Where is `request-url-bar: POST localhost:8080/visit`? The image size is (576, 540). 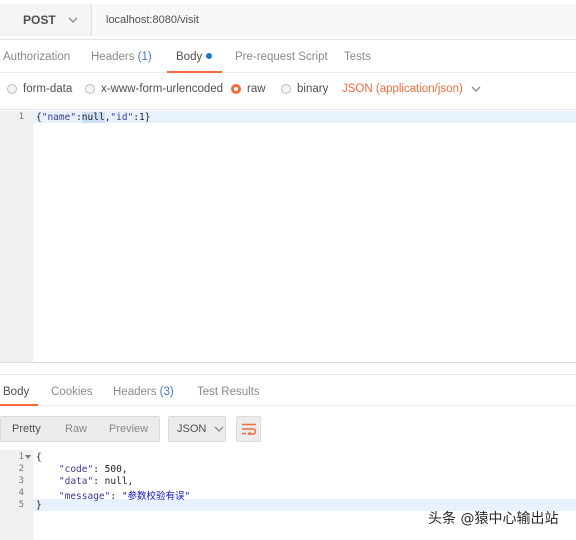 request-url-bar: POST localhost:8080/visit is located at coordinates (288, 20).